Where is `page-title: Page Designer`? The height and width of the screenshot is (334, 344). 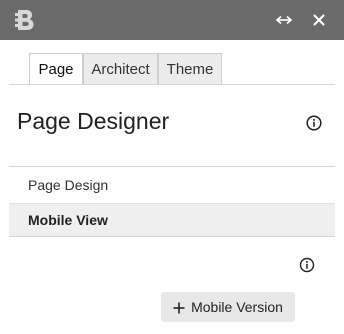
page-title: Page Designer is located at coordinates (93, 121).